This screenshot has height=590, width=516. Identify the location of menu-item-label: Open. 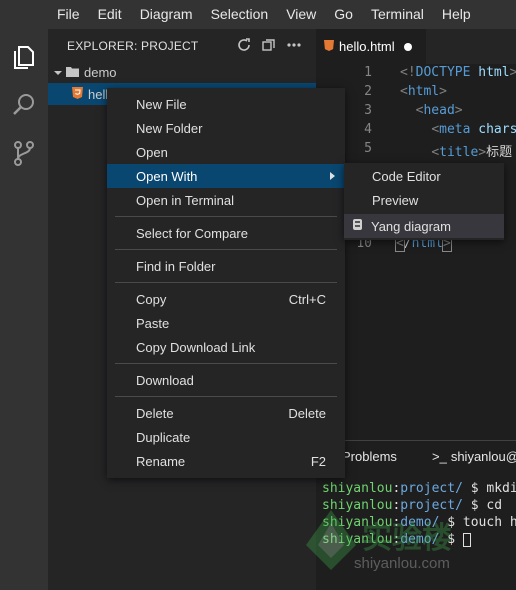
(152, 152).